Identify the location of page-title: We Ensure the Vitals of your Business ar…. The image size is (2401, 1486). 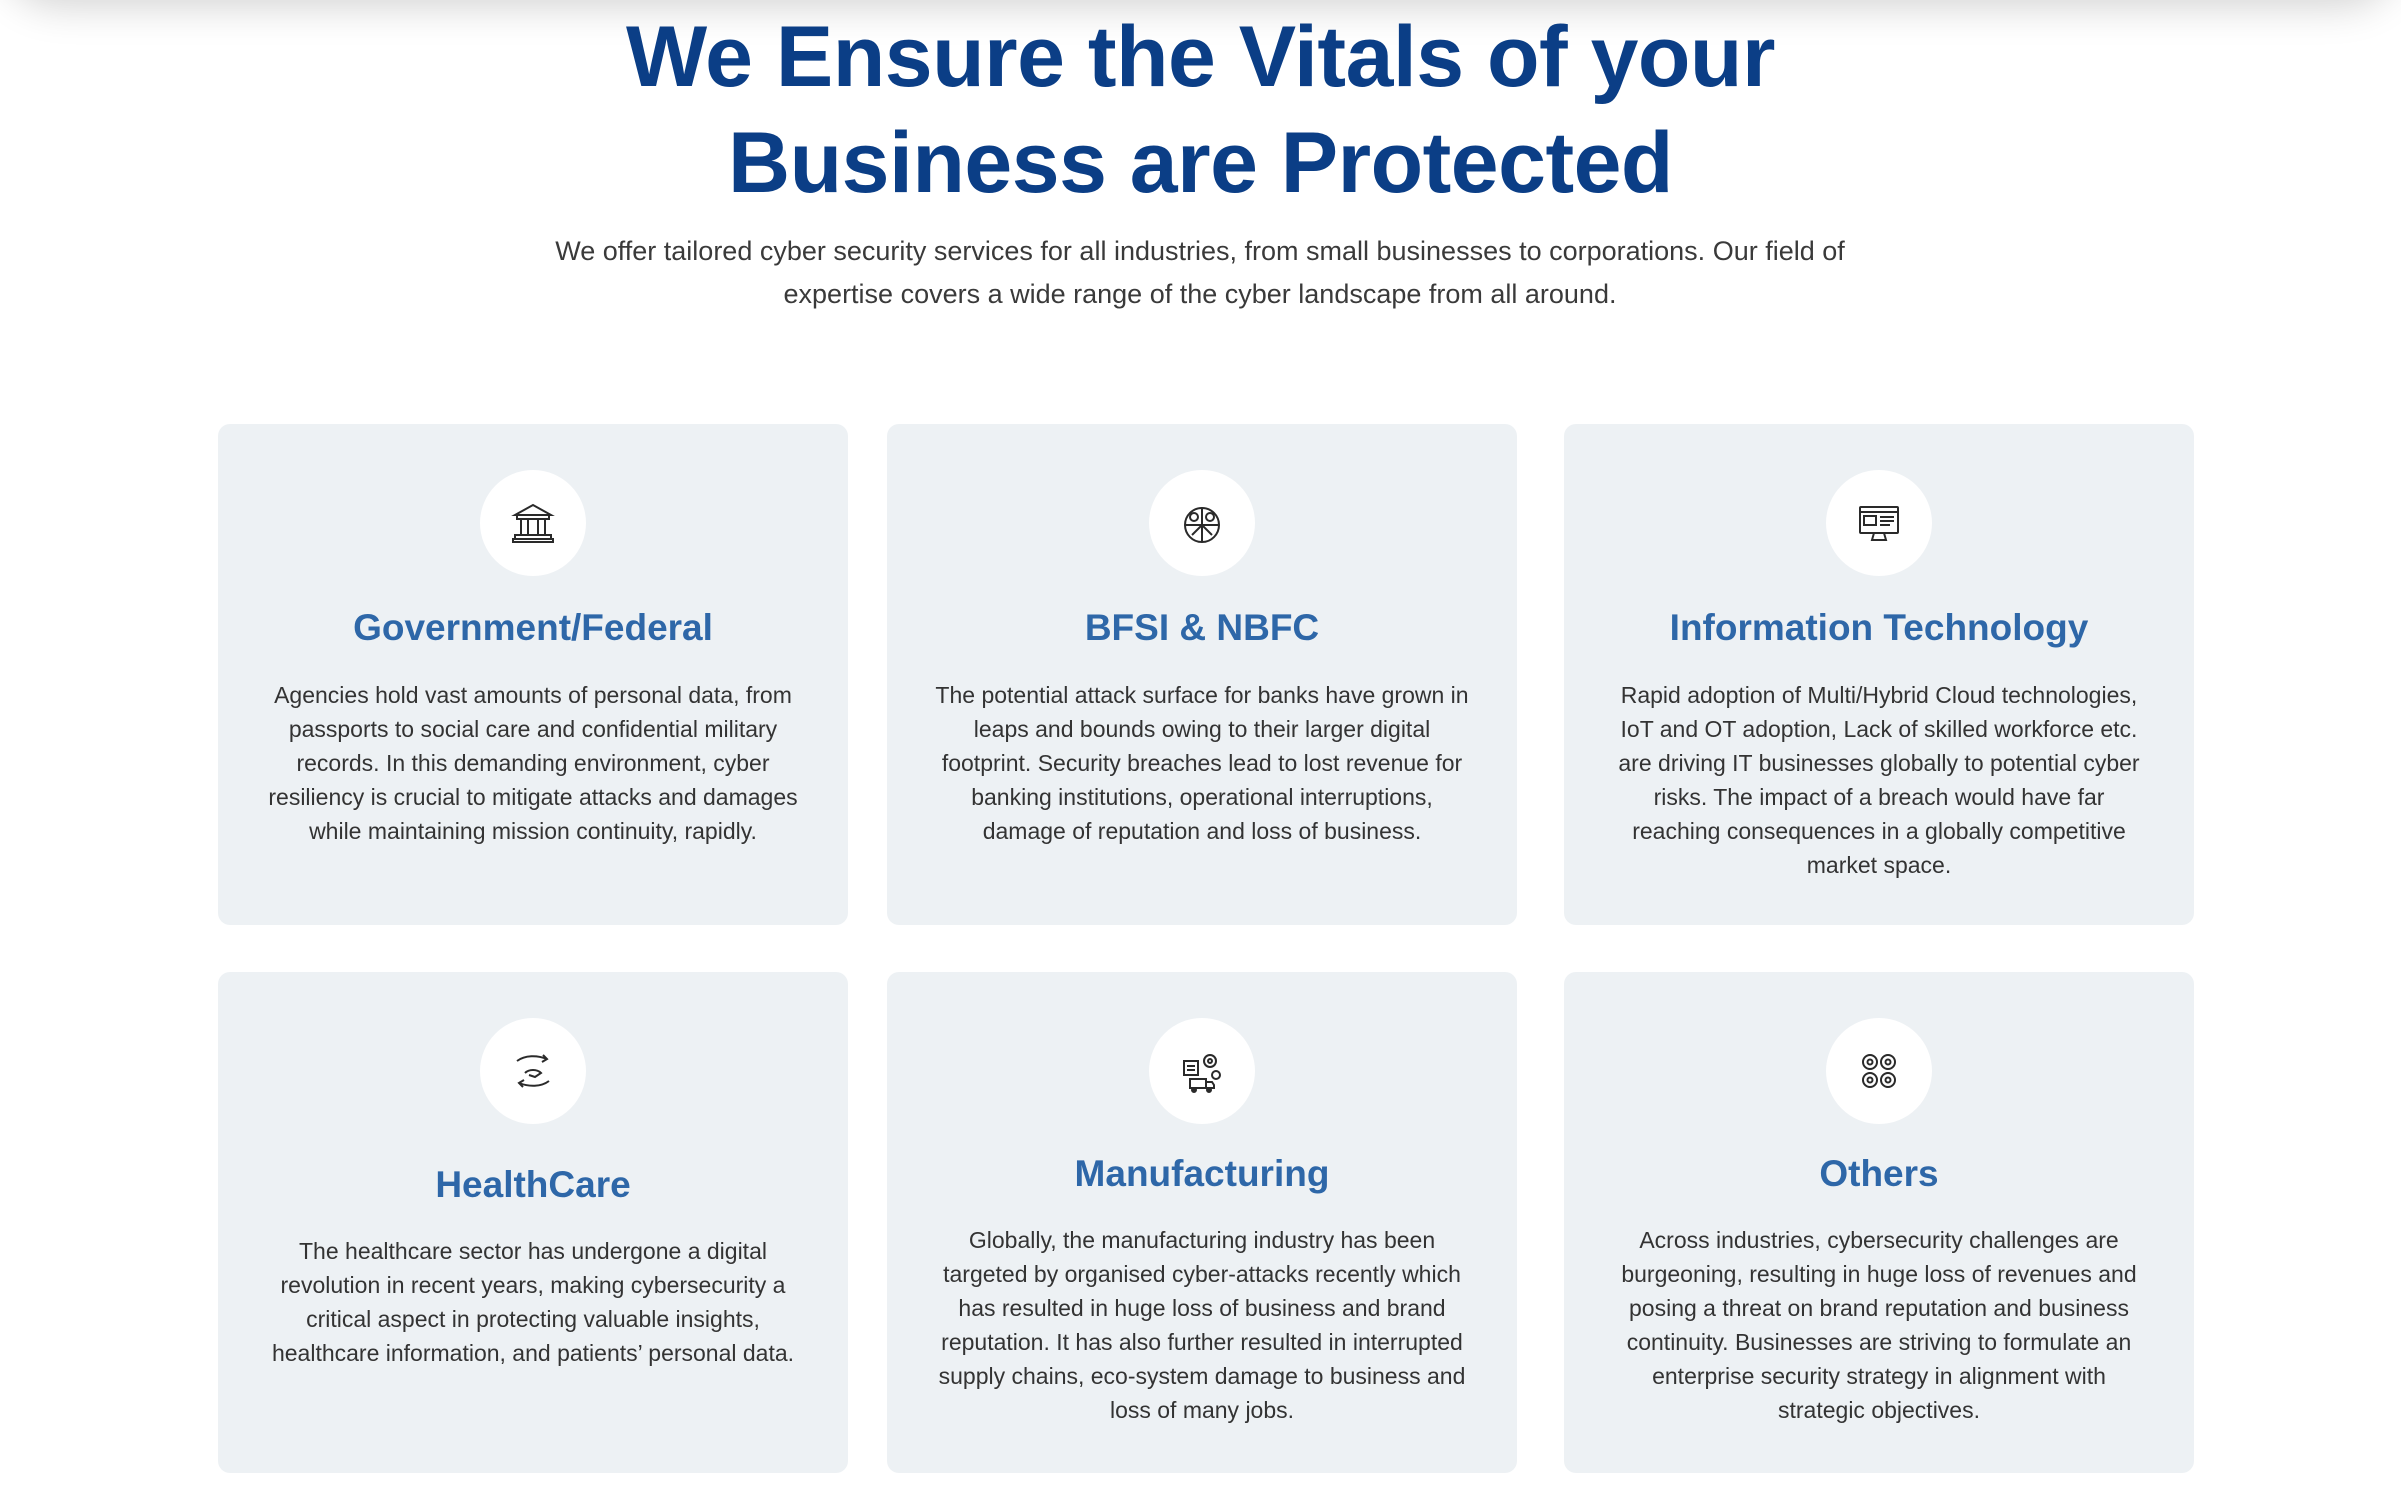
(1200, 110).